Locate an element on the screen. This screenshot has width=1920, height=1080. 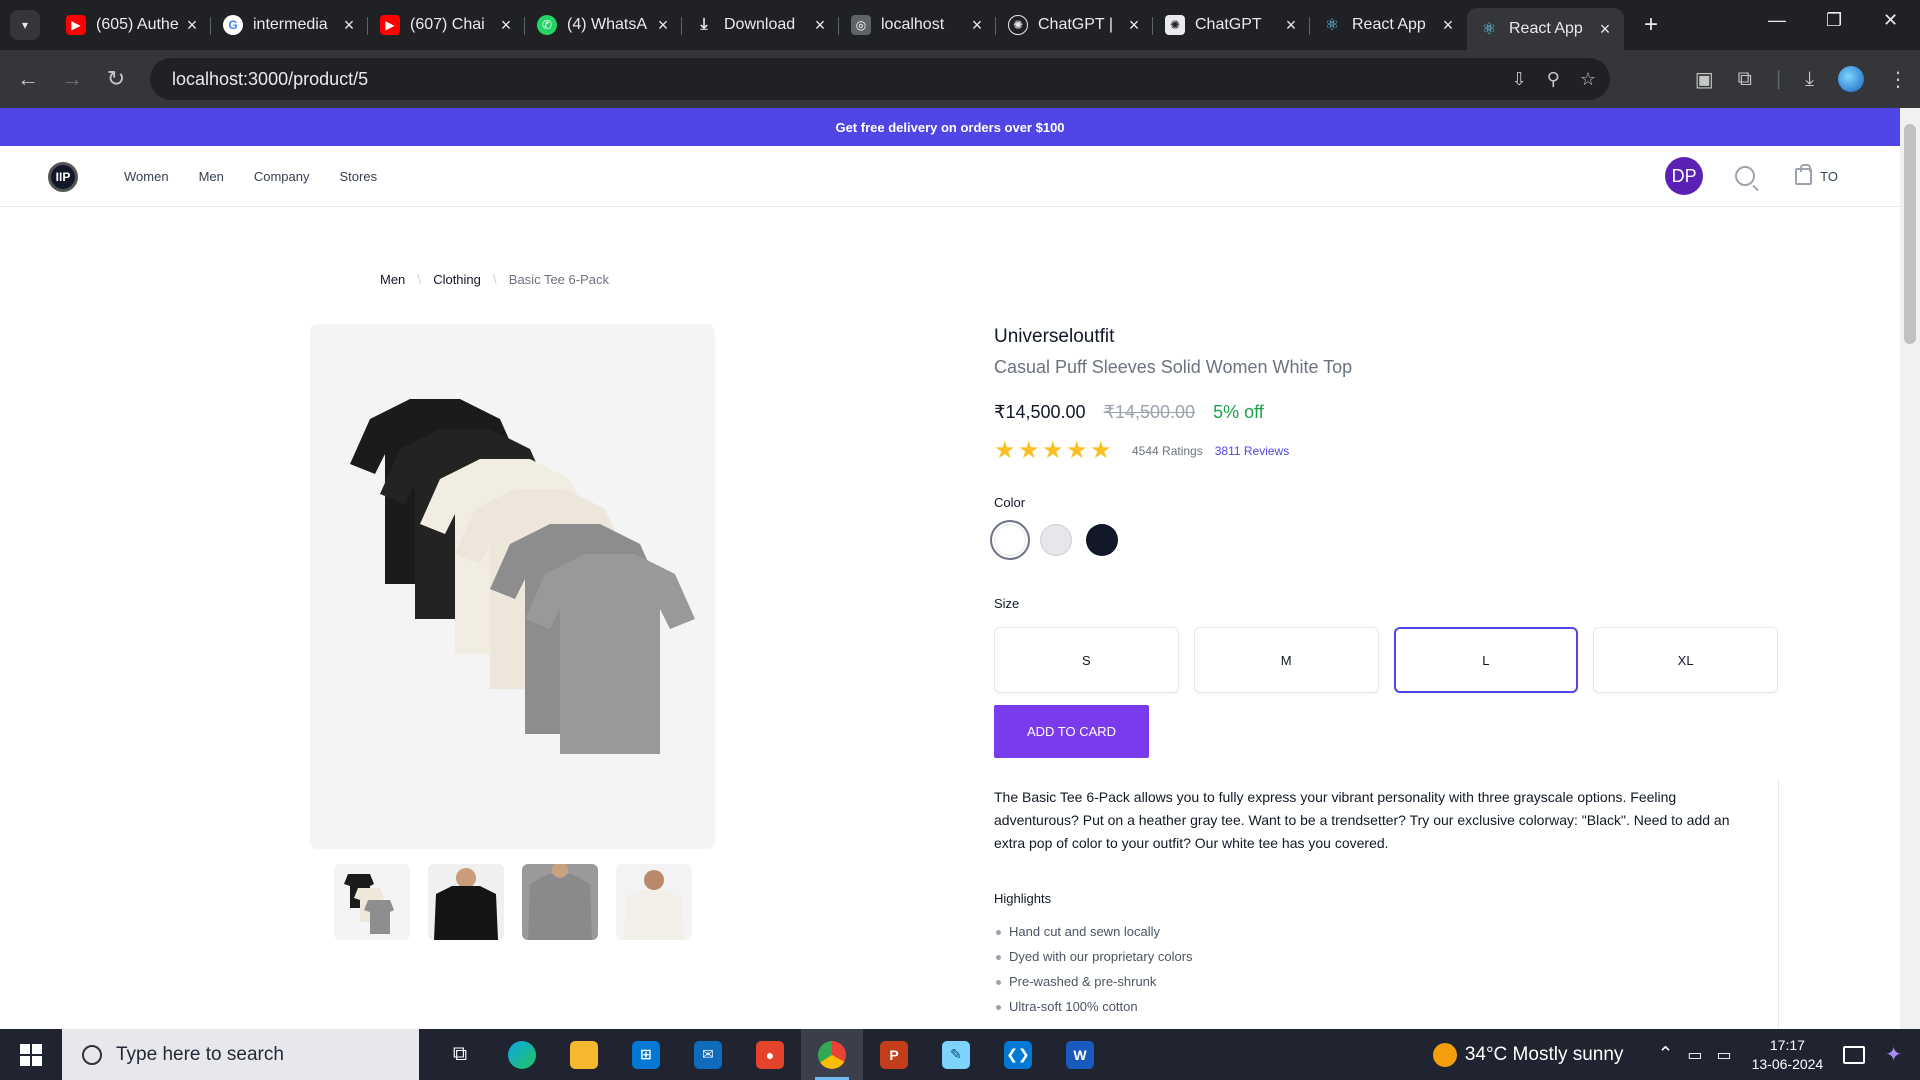
menu-item-men: Men is located at coordinates (211, 176).